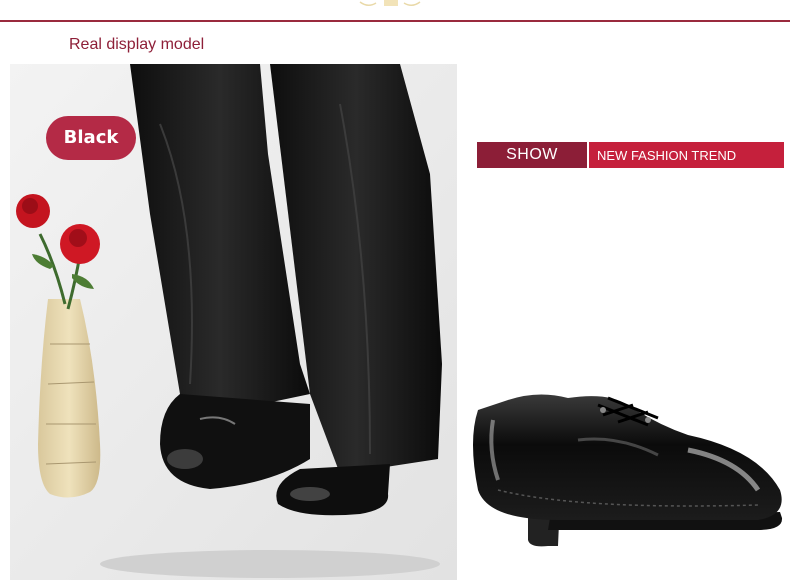 This screenshot has height=587, width=790. I want to click on product-shoe-photo, so click(624, 470).